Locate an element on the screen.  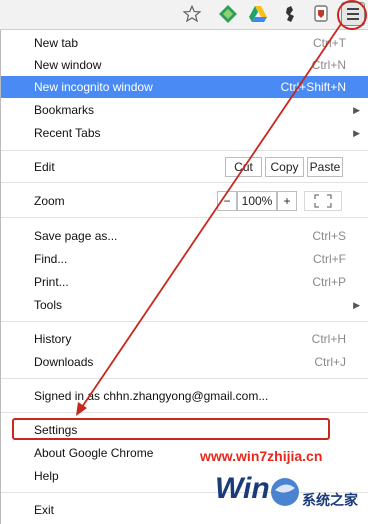
watermark-logo: Win is located at coordinates (257, 489).